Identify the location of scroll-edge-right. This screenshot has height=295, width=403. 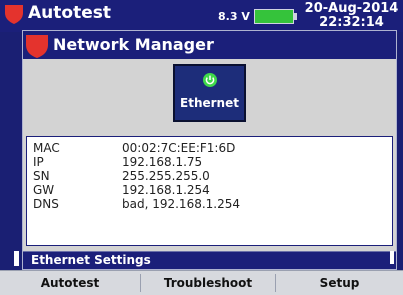
(392, 257).